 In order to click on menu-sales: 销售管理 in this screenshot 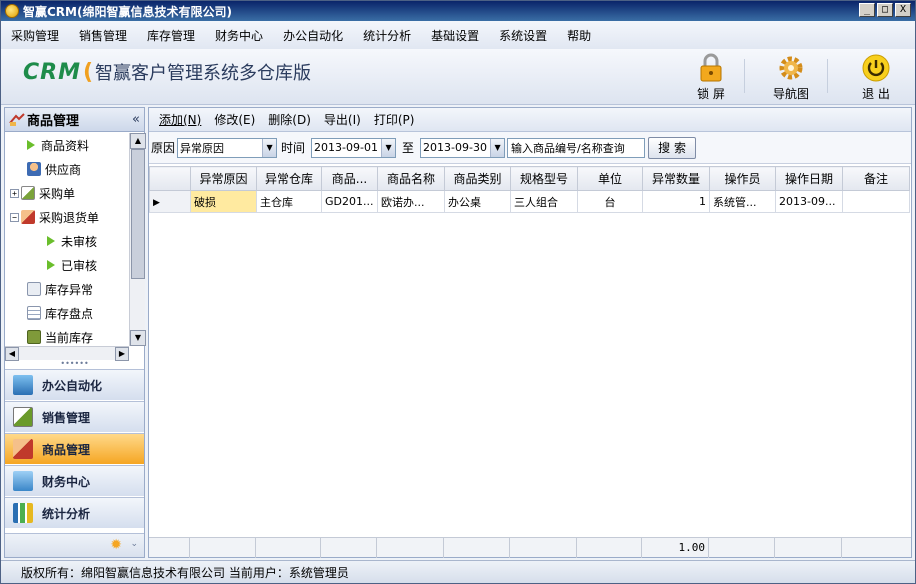, I will do `click(103, 35)`.